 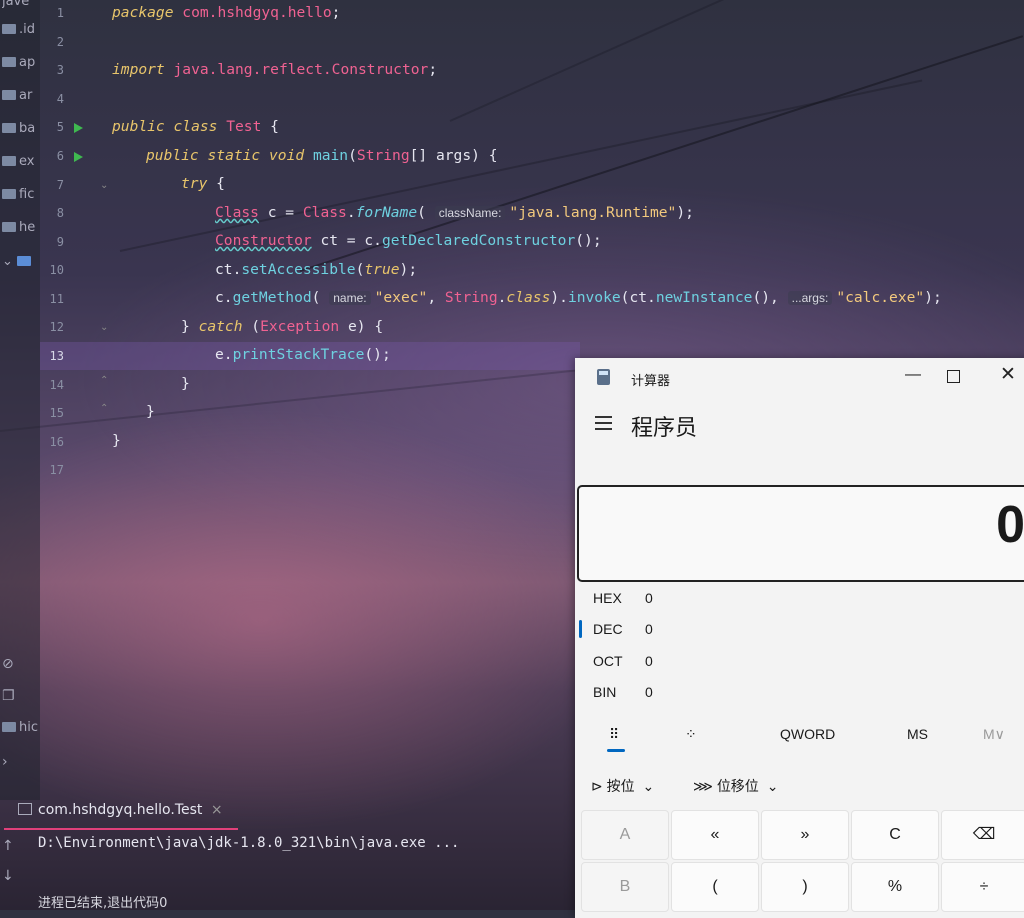 What do you see at coordinates (8, 846) in the screenshot?
I see `arrow-up-icon: ↑` at bounding box center [8, 846].